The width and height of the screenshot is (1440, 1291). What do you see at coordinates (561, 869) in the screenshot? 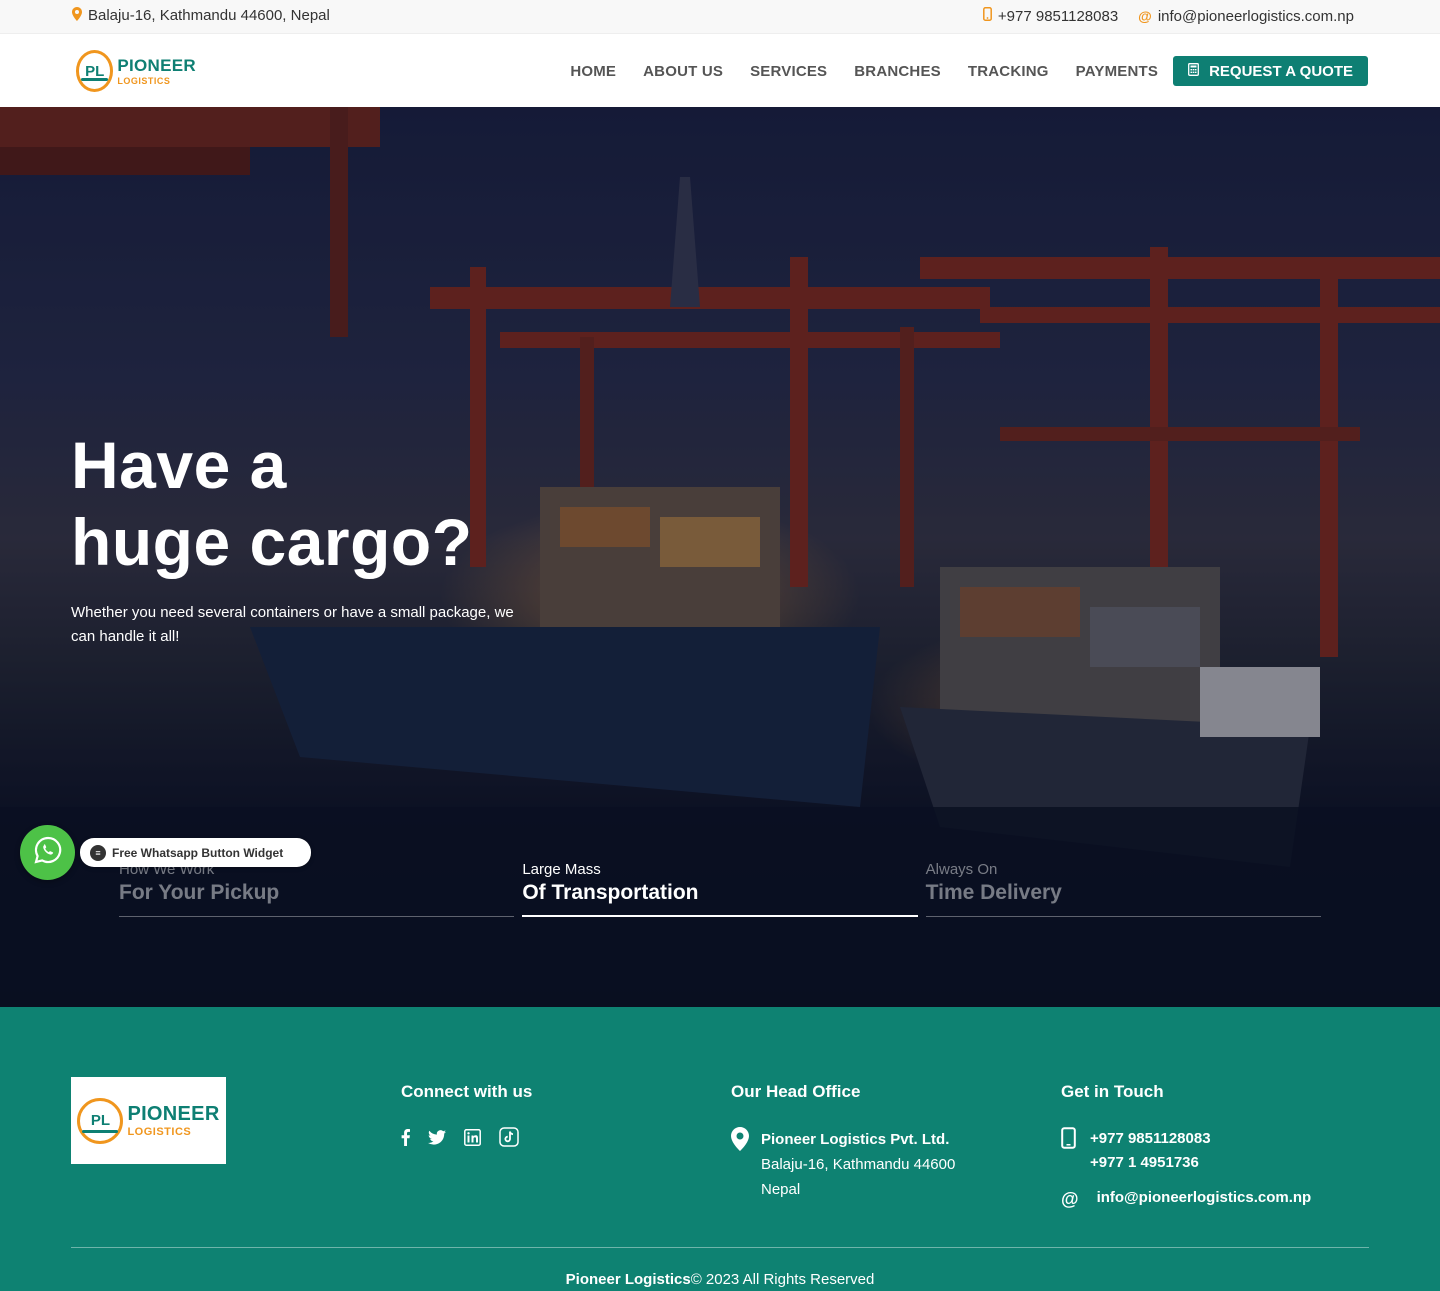
I see `hero-tab-small: Large Mass` at bounding box center [561, 869].